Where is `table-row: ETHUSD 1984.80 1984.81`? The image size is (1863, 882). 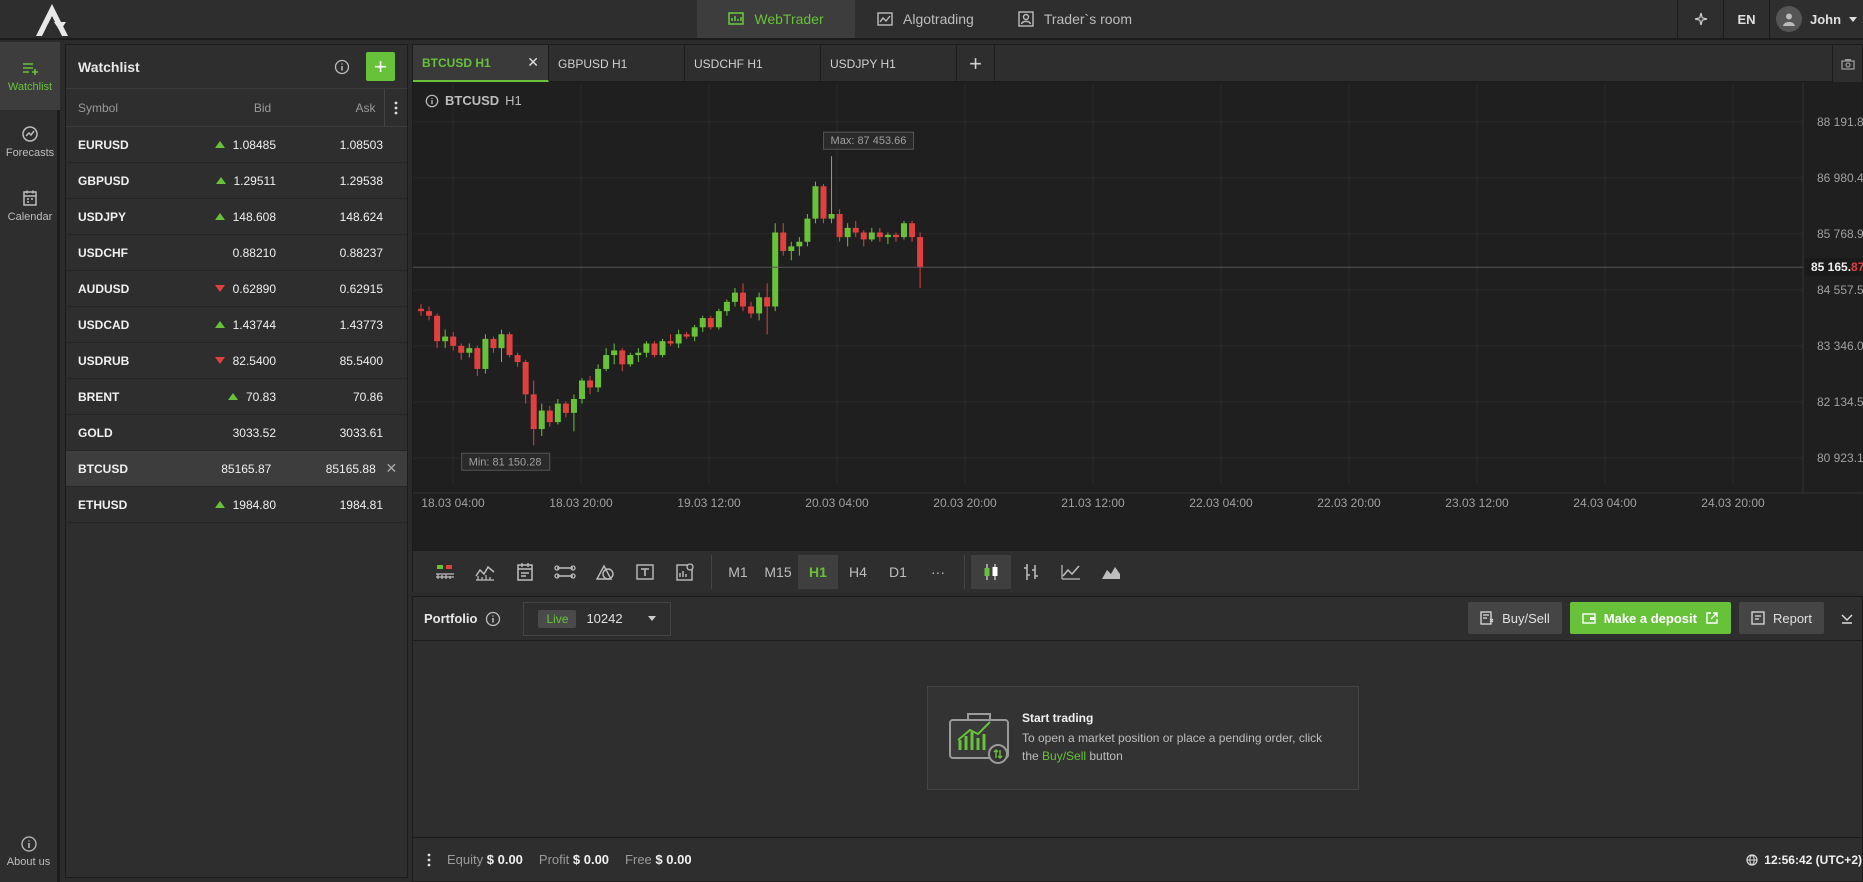
table-row: ETHUSD 1984.80 1984.81 is located at coordinates (236, 505).